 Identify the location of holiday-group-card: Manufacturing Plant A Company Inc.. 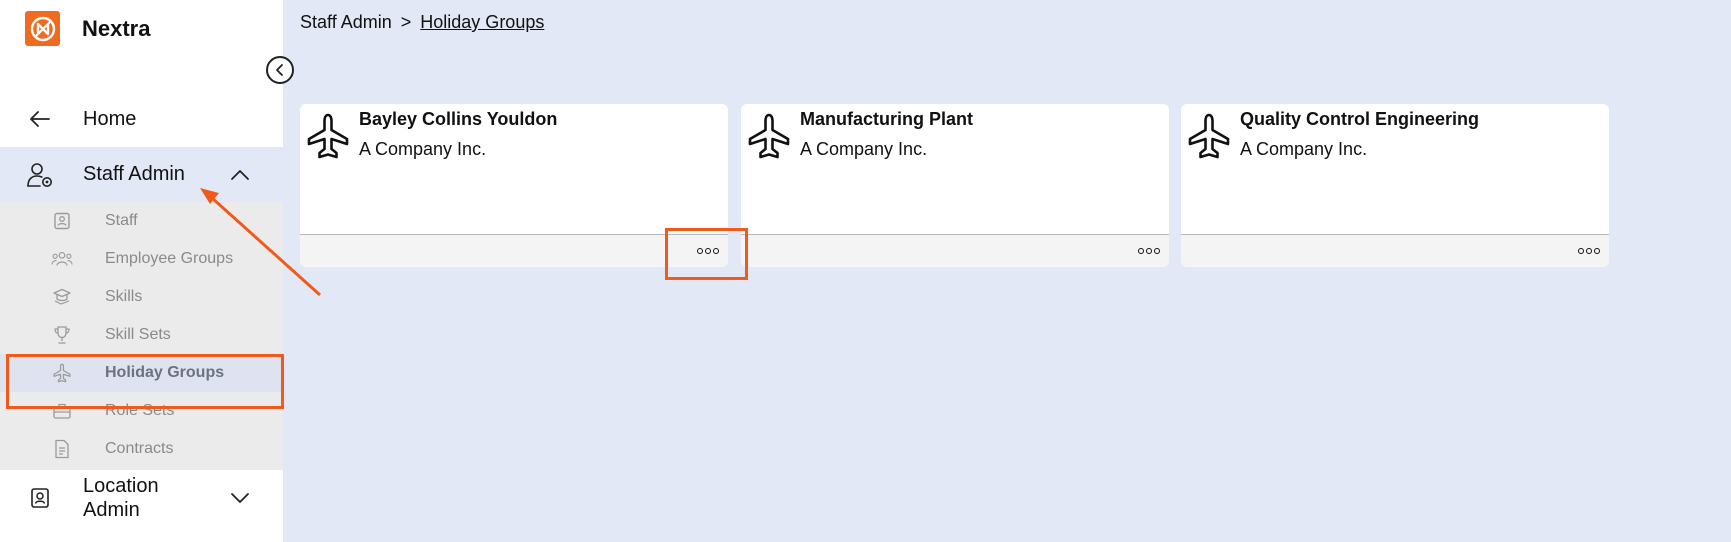
(955, 185).